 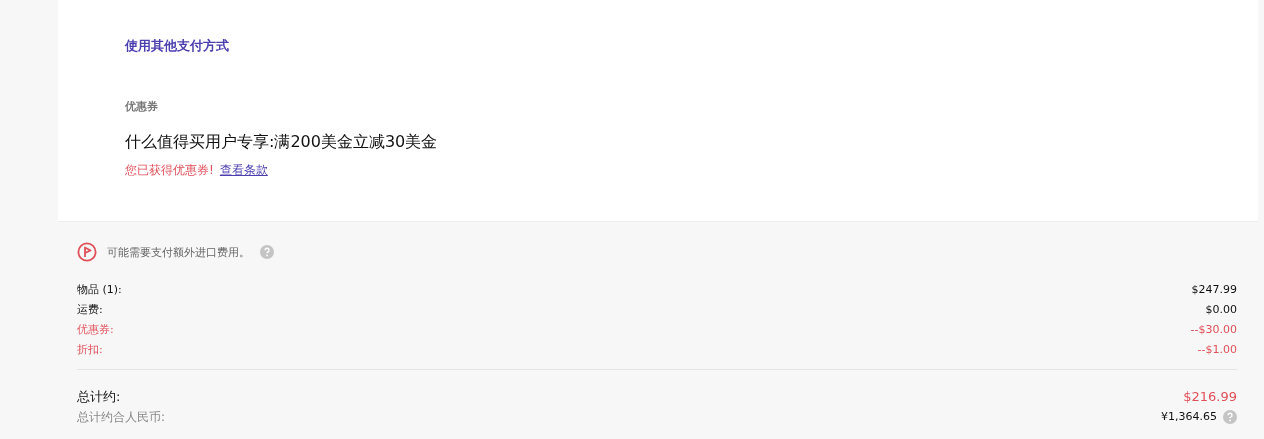 I want to click on flag-icon, so click(x=87, y=252).